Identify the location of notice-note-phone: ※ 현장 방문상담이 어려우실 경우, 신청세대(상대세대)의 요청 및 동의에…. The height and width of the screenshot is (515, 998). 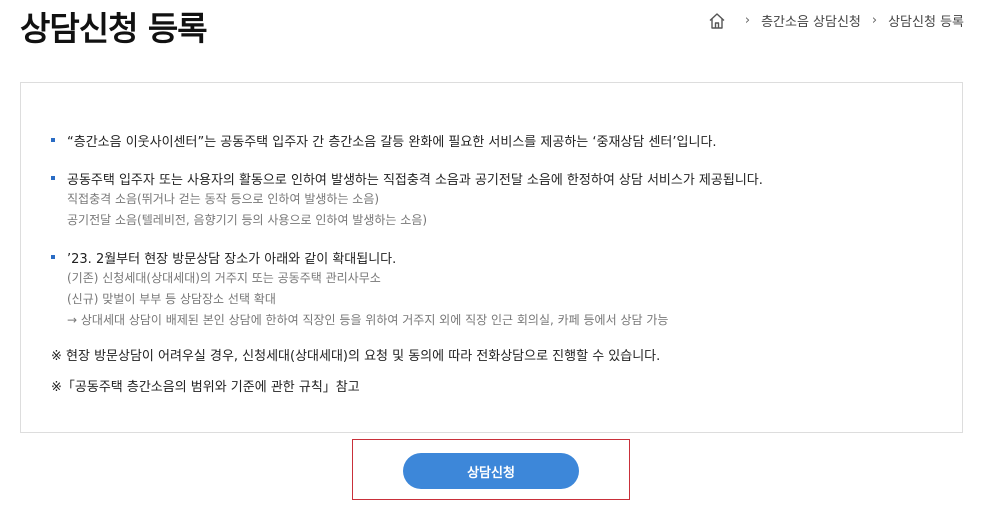
(356, 356).